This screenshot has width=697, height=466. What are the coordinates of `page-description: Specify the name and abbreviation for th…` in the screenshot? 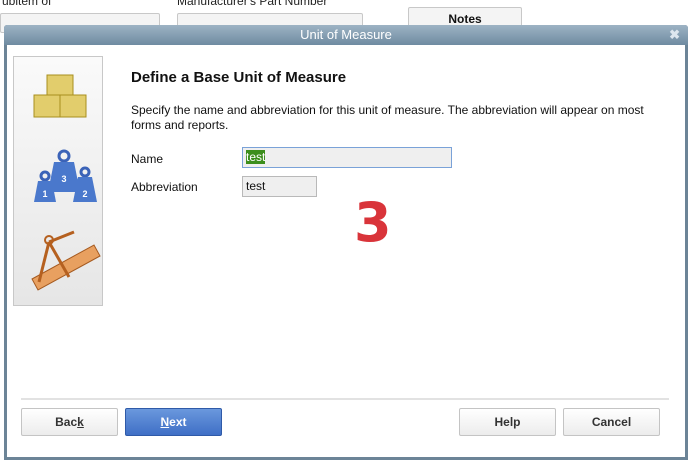 It's located at (387, 117).